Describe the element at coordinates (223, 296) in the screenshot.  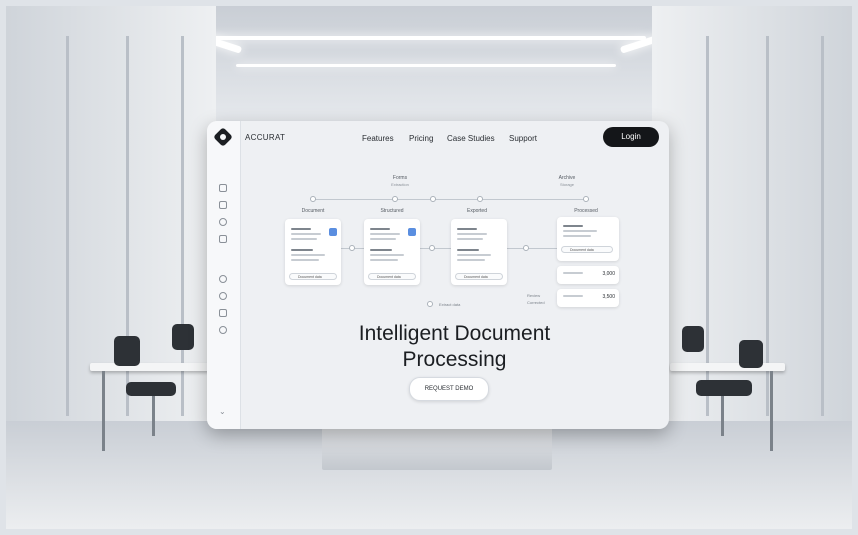
I see `user-icon` at that location.